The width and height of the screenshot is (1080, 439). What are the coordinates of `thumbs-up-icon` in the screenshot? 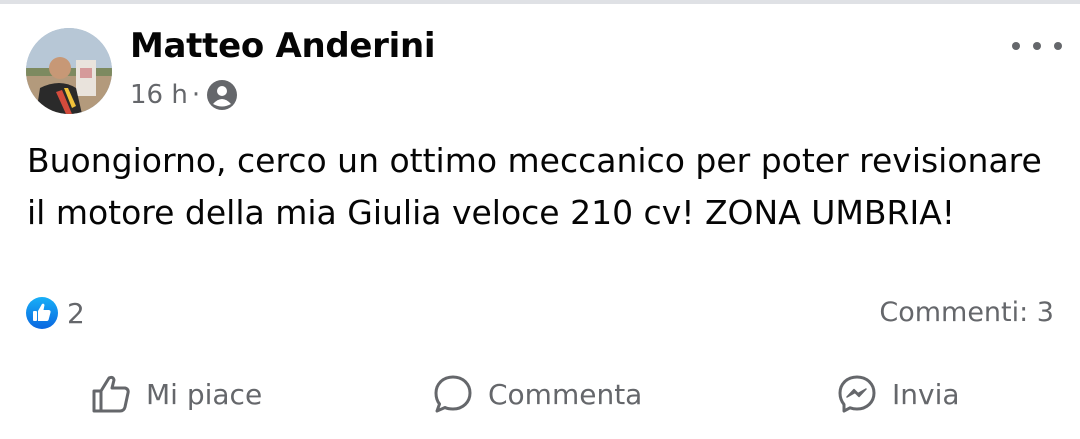 It's located at (111, 394).